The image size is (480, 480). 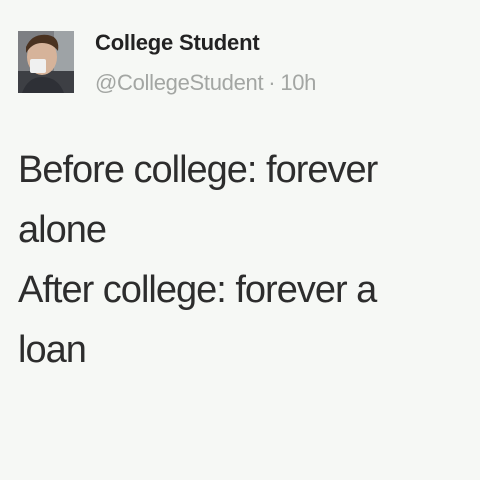 I want to click on tweet-text-line: alone, so click(x=62, y=230).